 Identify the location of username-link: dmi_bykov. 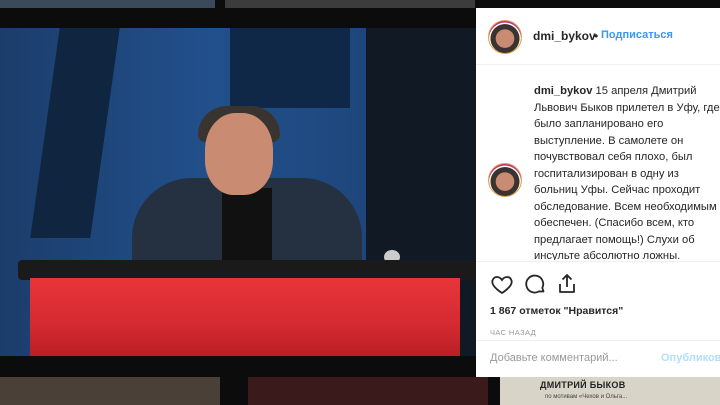
(564, 36).